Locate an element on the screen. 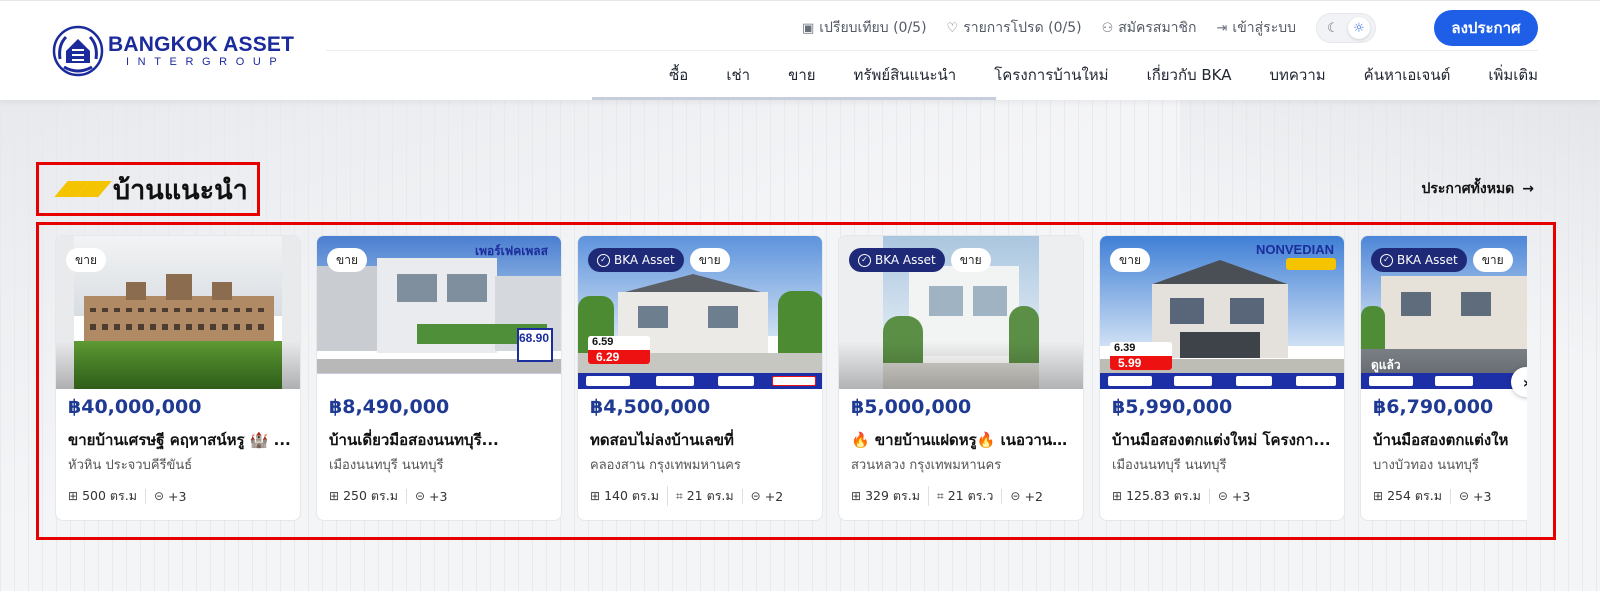  check-circle-icon: ✓ is located at coordinates (864, 260).